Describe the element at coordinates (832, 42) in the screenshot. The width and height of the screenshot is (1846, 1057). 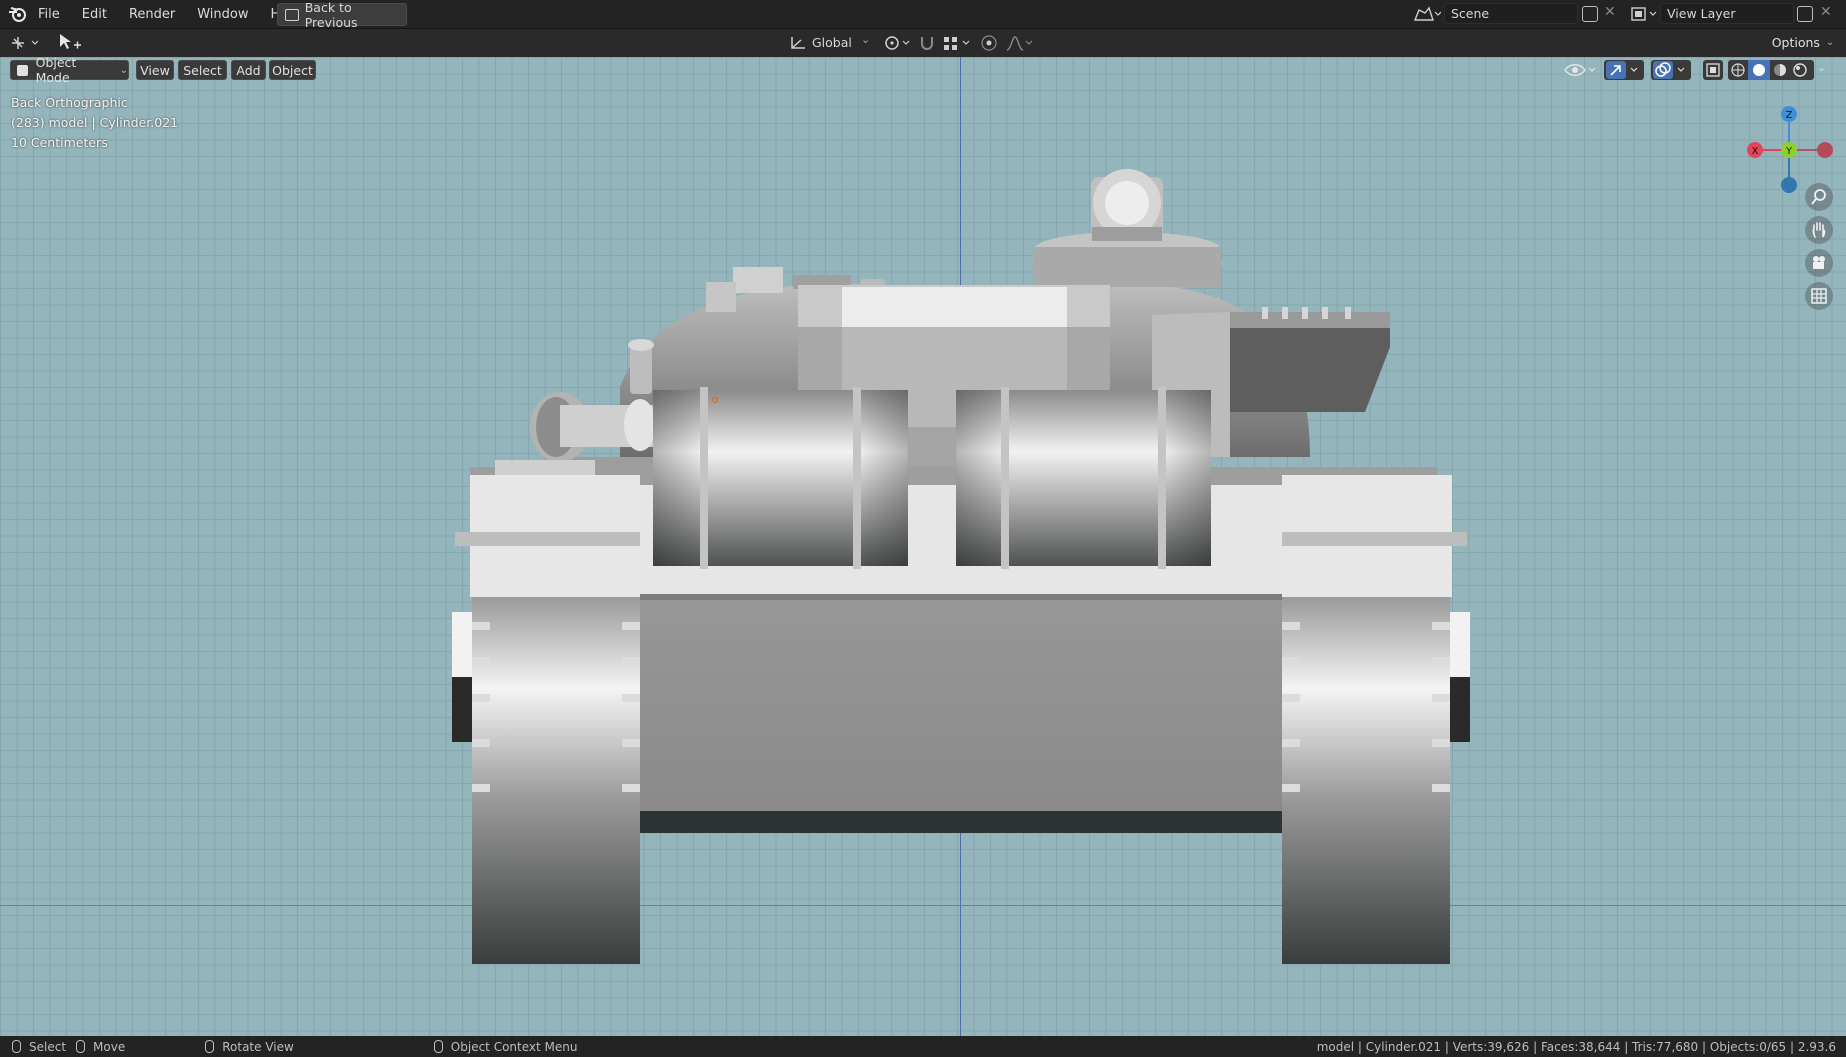
I see `transform-orientation-dropdown: Global` at that location.